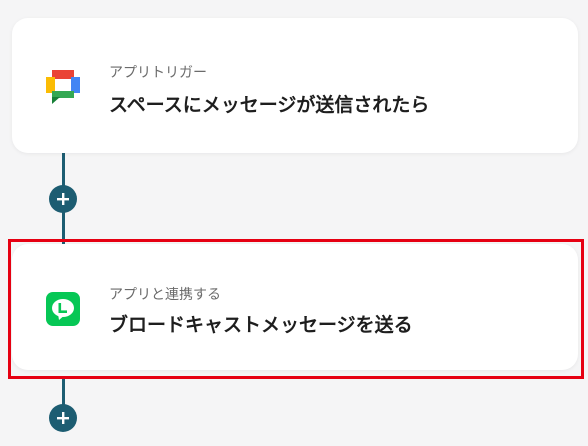  What do you see at coordinates (269, 105) in the screenshot?
I see `step-title: スペースにメッセージが送信されたら` at bounding box center [269, 105].